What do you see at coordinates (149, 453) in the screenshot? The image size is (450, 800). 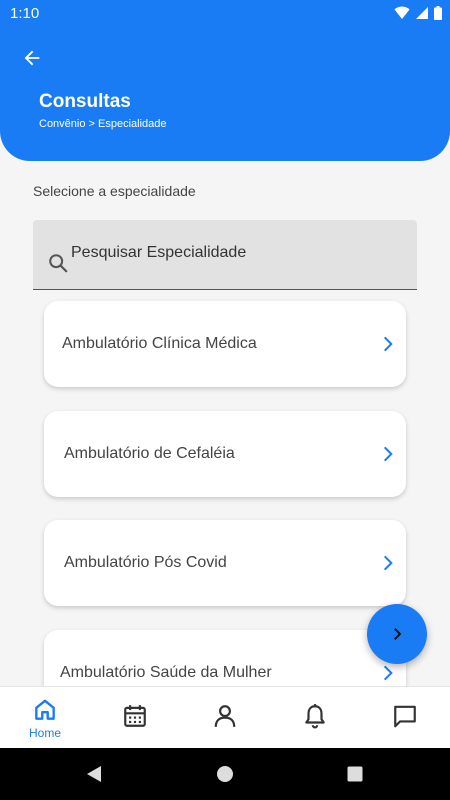 I see `specialty-label: Ambulatório de Cefaléia` at bounding box center [149, 453].